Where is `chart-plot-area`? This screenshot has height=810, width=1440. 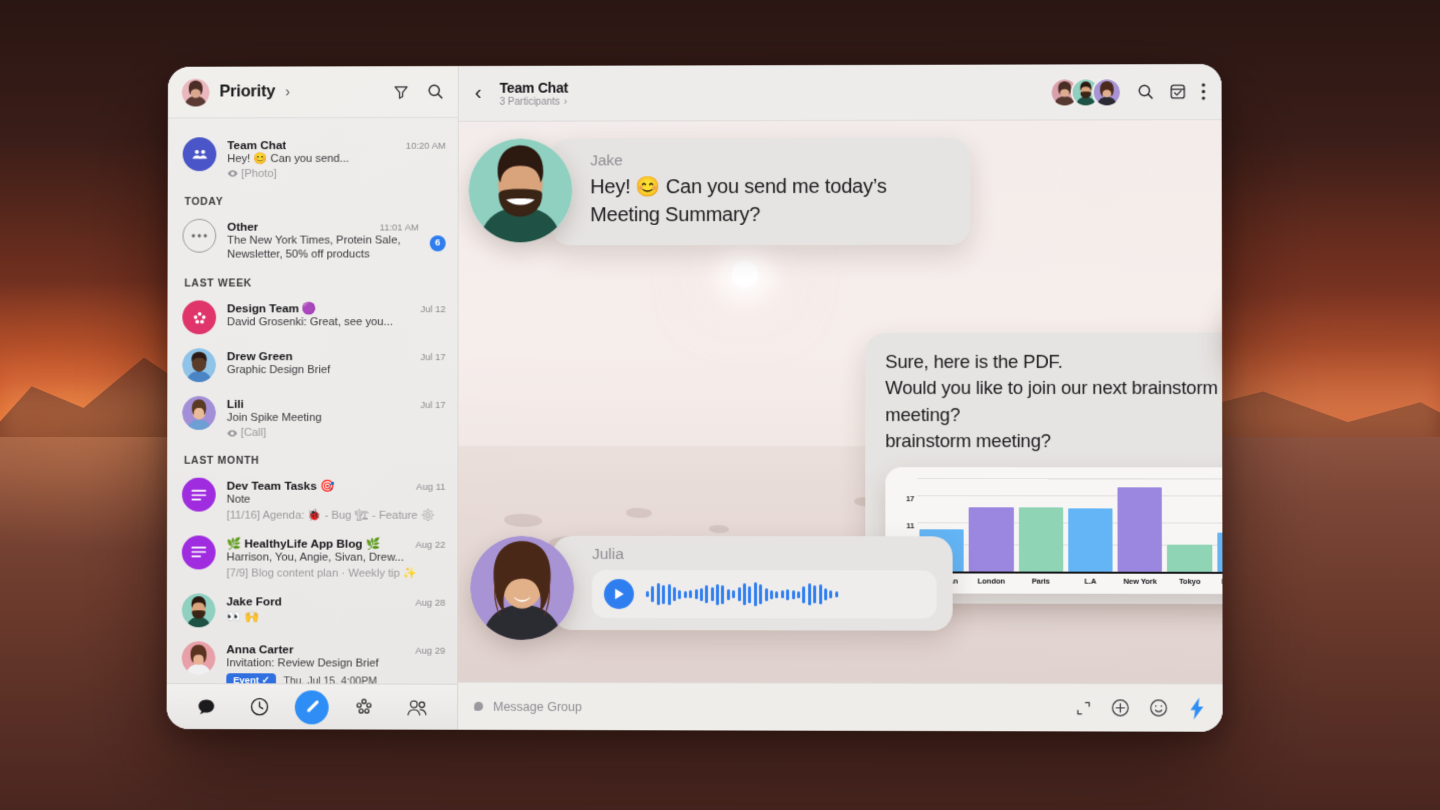 chart-plot-area is located at coordinates (1070, 525).